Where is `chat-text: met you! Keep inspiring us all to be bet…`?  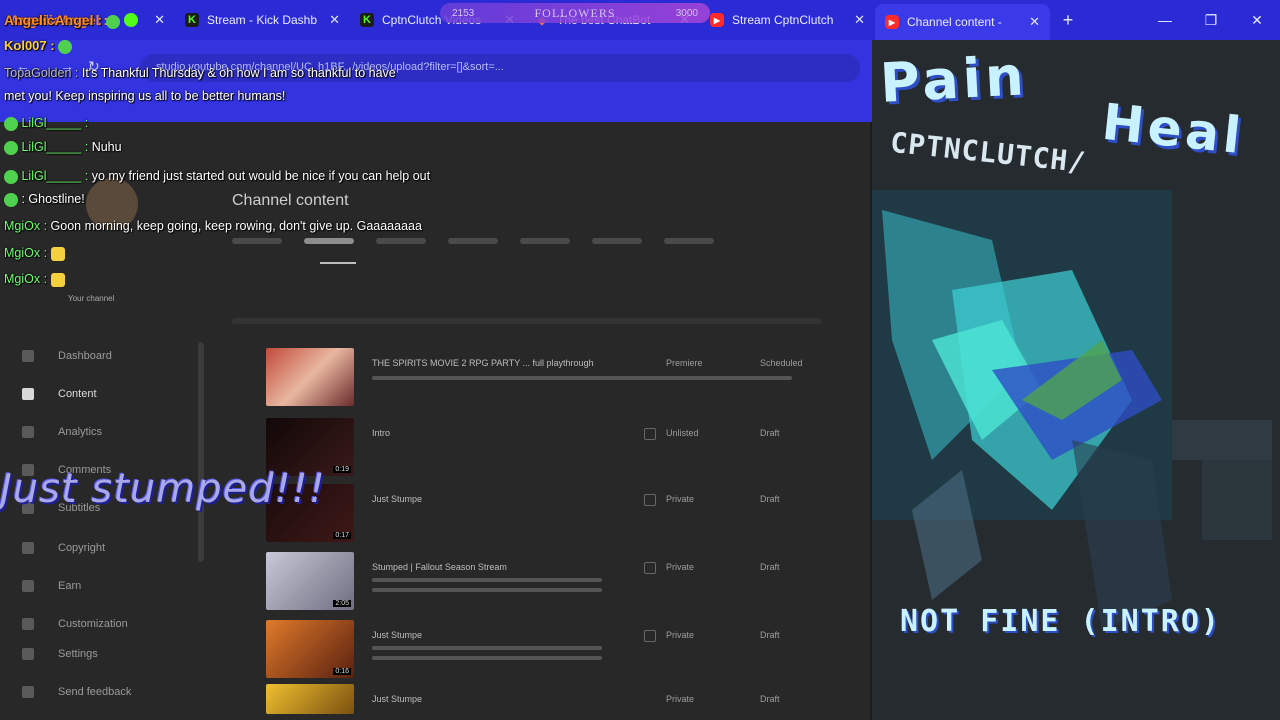 chat-text: met you! Keep inspiring us all to be bet… is located at coordinates (145, 96).